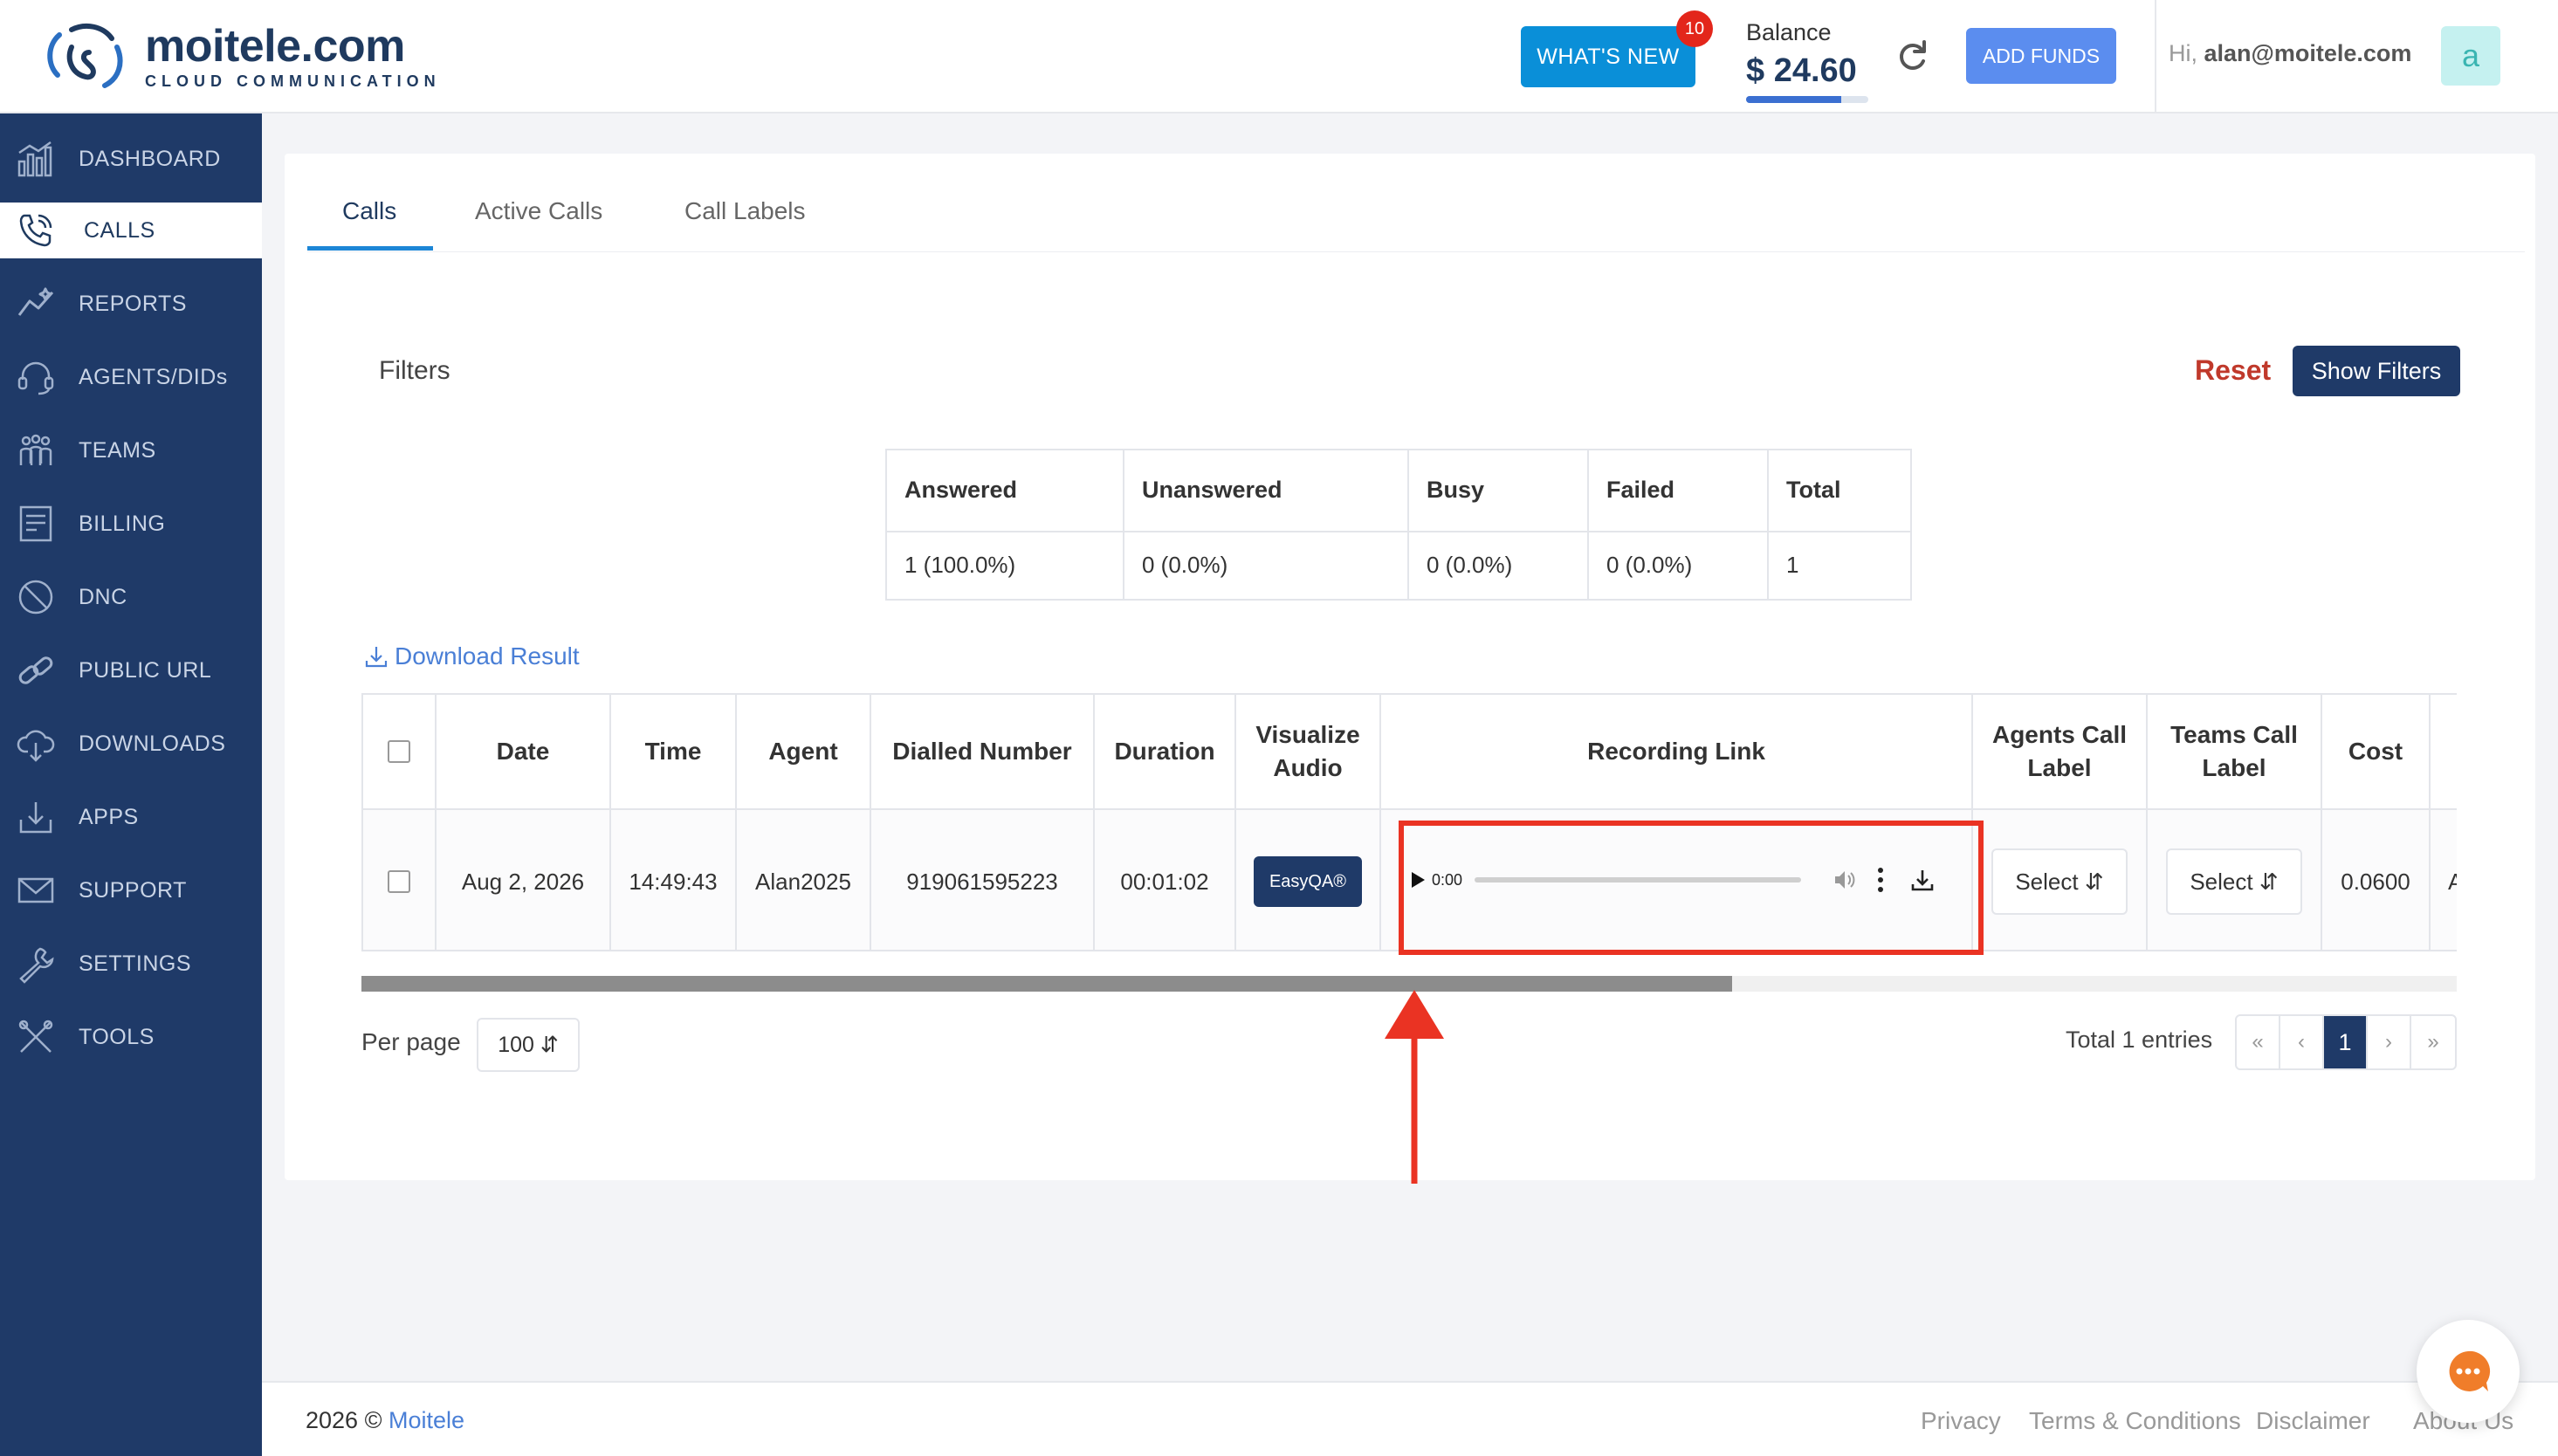 Image resolution: width=2558 pixels, height=1456 pixels. I want to click on moitele-logo: moitele.com CLOUD COMMUNICATION, so click(241, 57).